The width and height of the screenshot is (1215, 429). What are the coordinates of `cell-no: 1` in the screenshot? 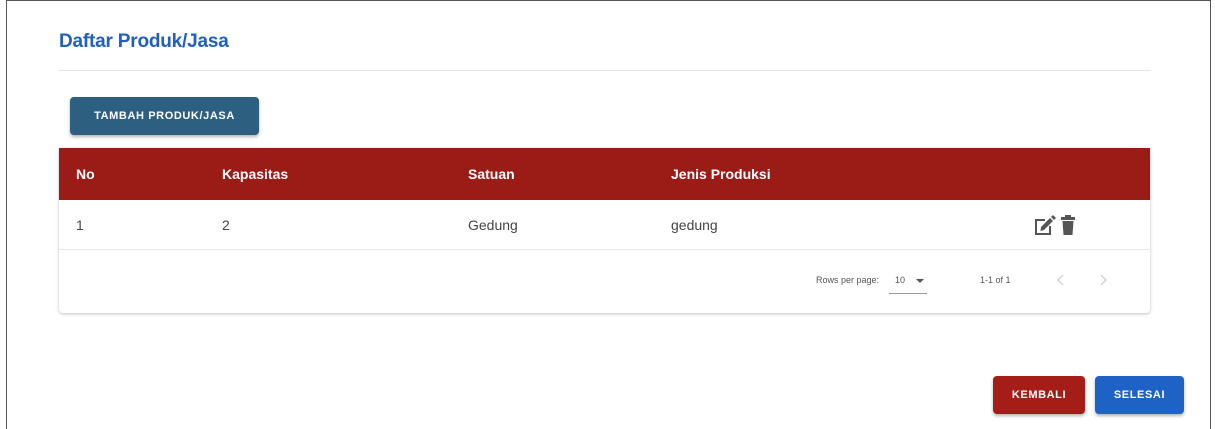 It's located at (80, 225).